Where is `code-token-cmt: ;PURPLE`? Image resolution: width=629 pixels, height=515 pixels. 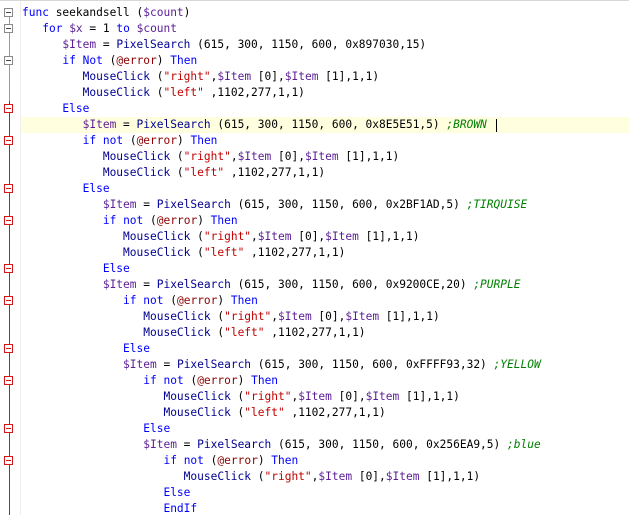
code-token-cmt: ;PURPLE is located at coordinates (497, 284).